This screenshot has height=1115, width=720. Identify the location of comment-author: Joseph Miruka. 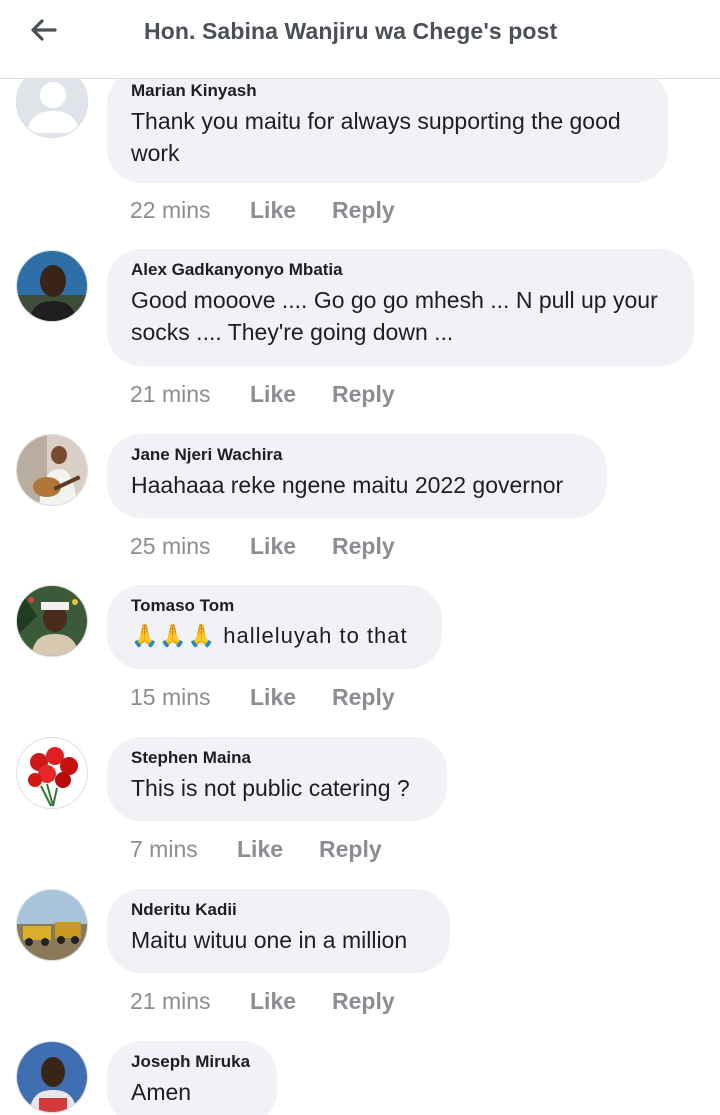
(192, 1062).